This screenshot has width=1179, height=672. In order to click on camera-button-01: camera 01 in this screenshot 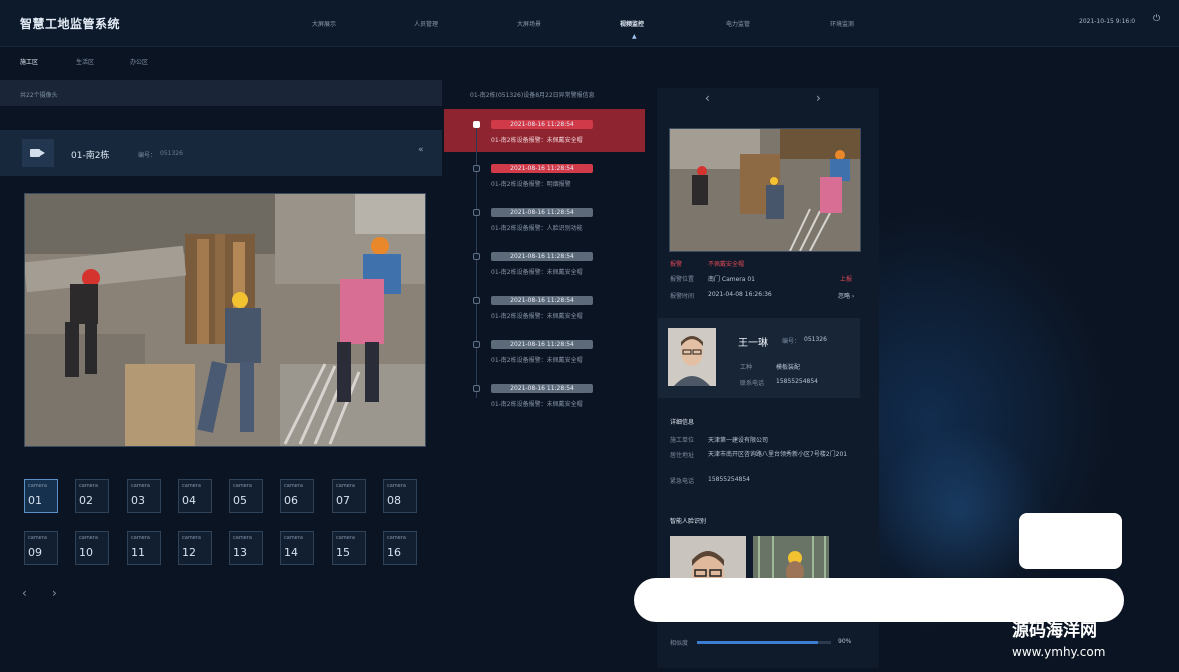, I will do `click(41, 496)`.